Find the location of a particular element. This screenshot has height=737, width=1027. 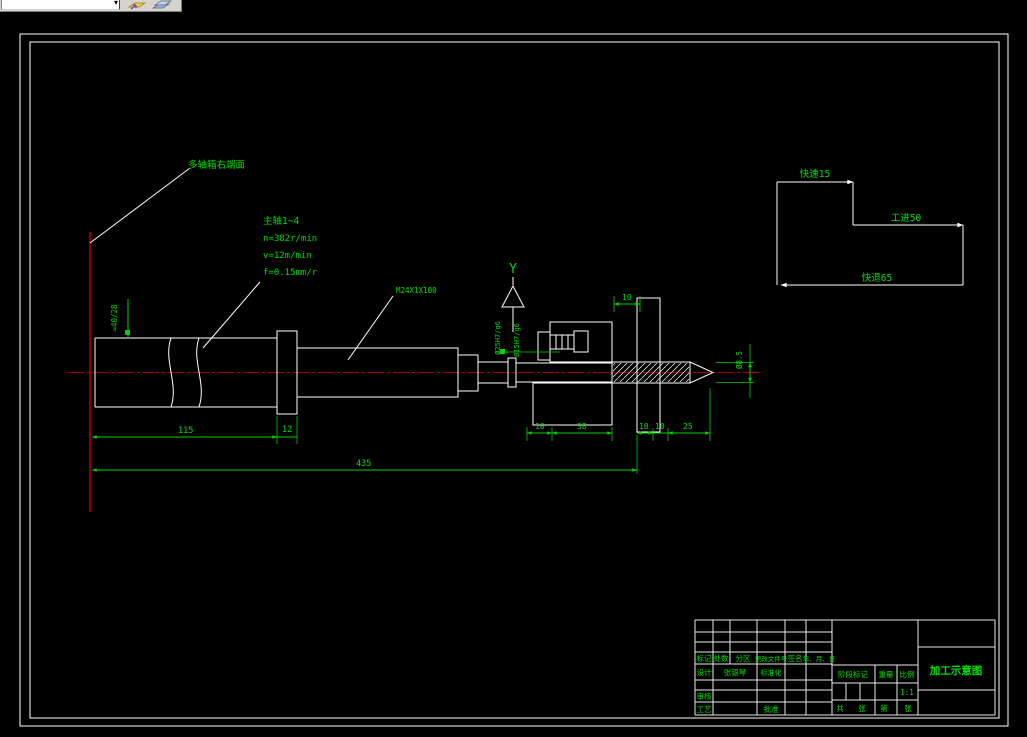

clamp-bracket is located at coordinates (544, 346).